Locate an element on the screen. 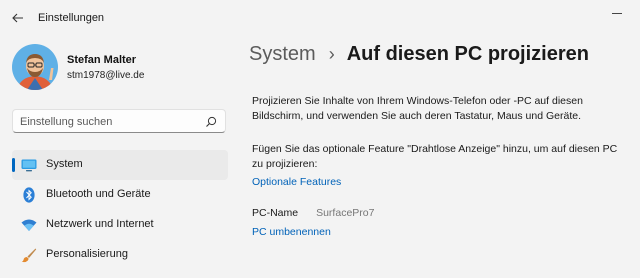 The height and width of the screenshot is (278, 640). bluetooth-icon is located at coordinates (29, 195).